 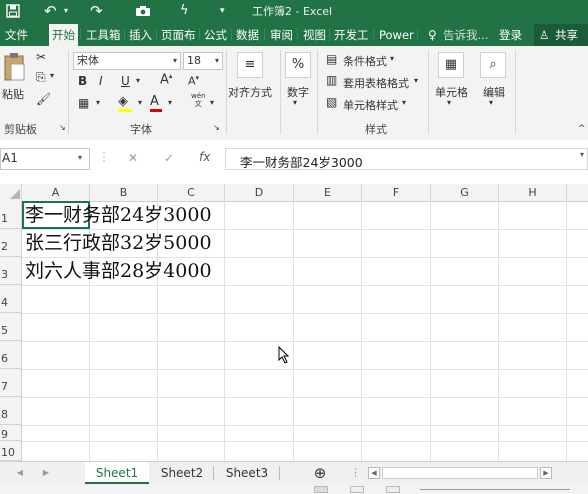 I want to click on page-break-view-icon, so click(x=393, y=489).